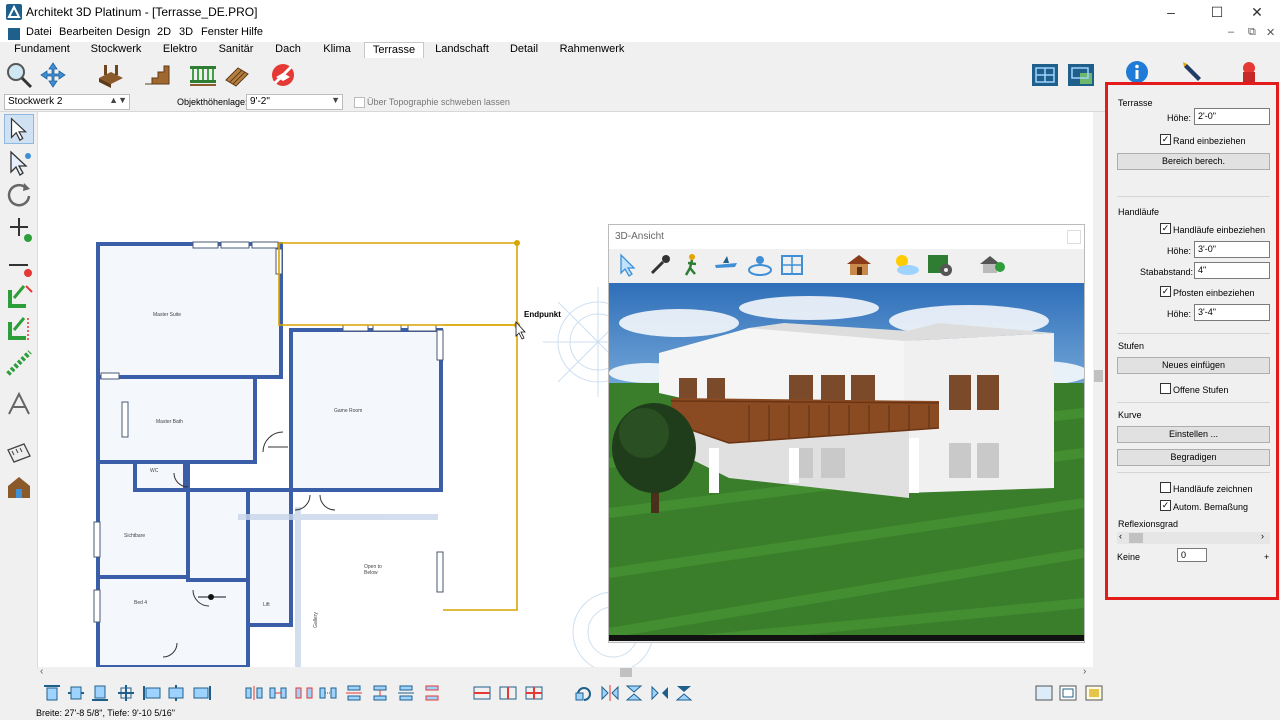 The height and width of the screenshot is (720, 1280). Describe the element at coordinates (1165, 228) in the screenshot. I see `handlaeufe-checkbox: ✓` at that location.